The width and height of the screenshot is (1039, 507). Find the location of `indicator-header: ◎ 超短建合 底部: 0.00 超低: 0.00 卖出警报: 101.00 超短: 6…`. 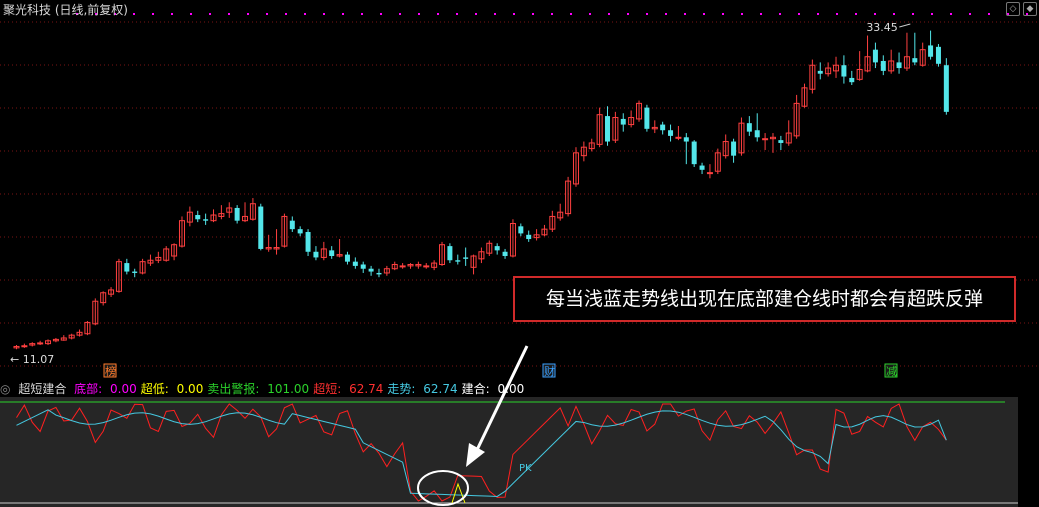

indicator-header: ◎ 超短建合 底部: 0.00 超低: 0.00 卖出警报: 101.00 超短: 6… is located at coordinates (519, 388).